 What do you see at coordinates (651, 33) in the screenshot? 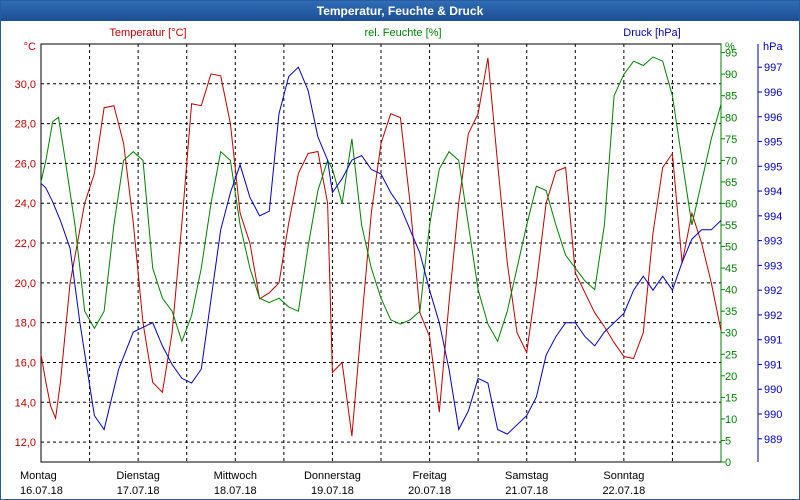
I see `pressure-axis-title: Druck [hPa]` at bounding box center [651, 33].